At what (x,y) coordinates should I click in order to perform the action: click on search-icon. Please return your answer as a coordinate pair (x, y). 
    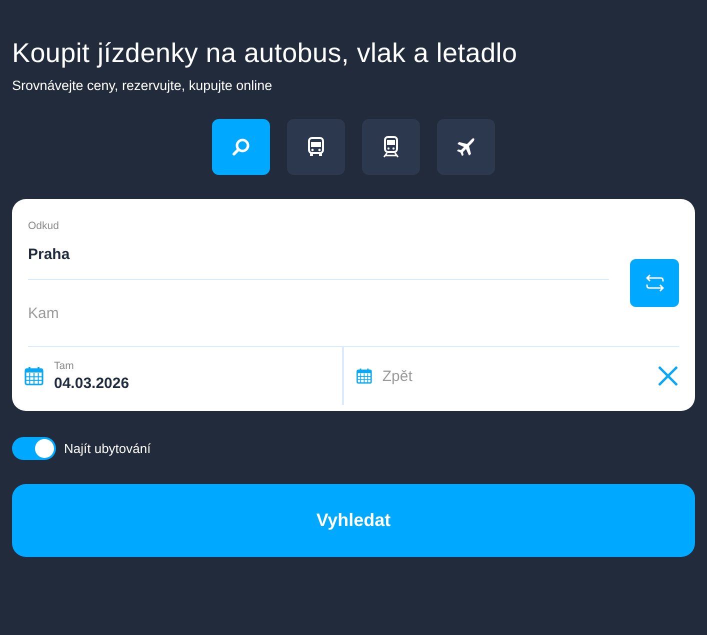
    Looking at the image, I should click on (241, 147).